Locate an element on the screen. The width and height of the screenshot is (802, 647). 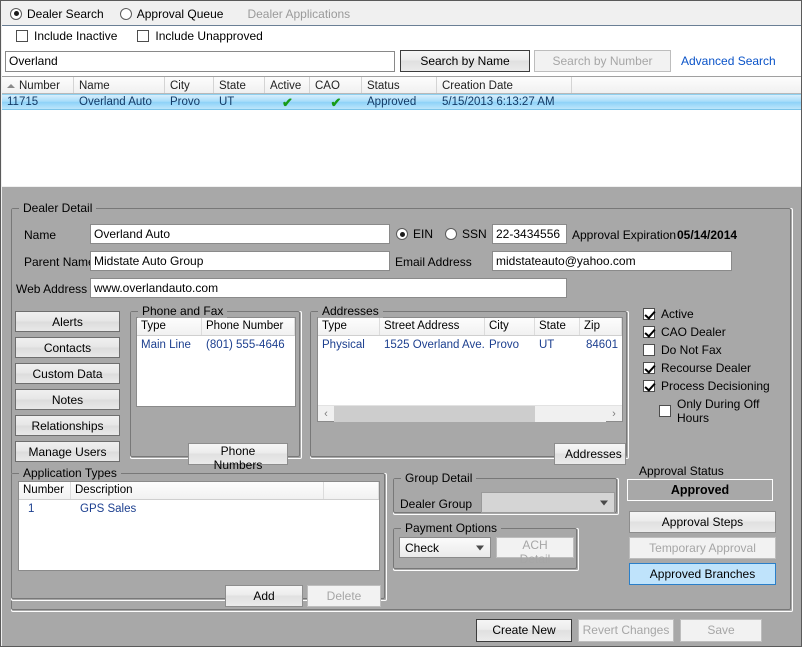
phone-row: Main Line (801) 555-4646 is located at coordinates (216, 344).